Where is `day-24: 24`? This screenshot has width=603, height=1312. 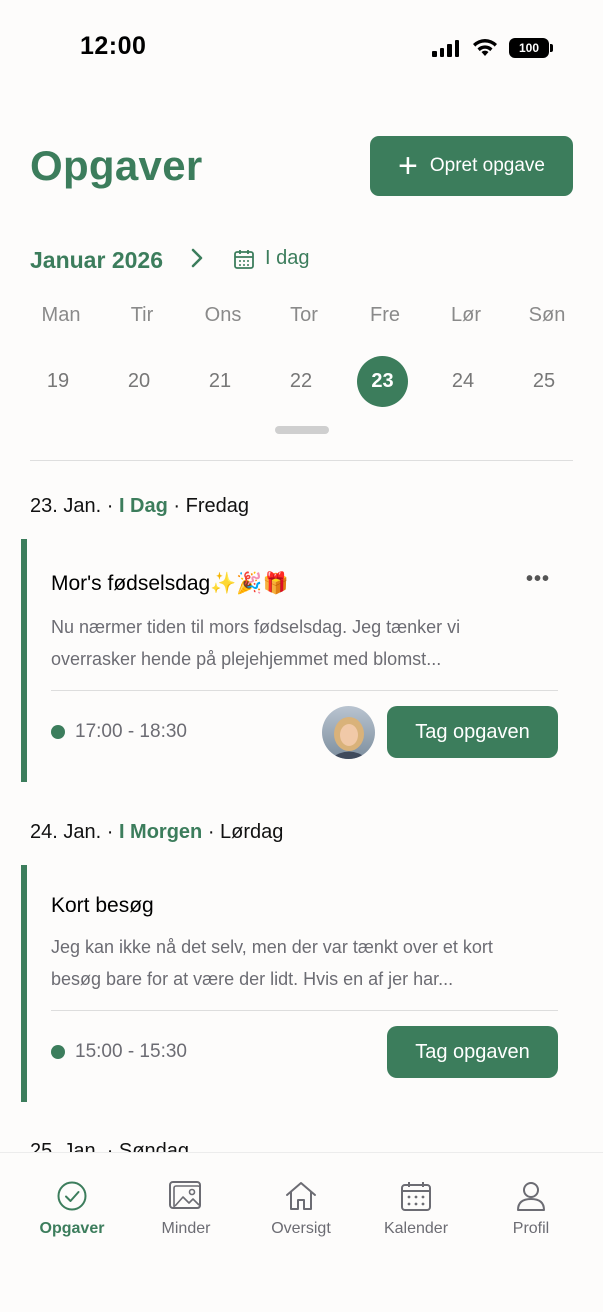
day-24: 24 is located at coordinates (463, 381).